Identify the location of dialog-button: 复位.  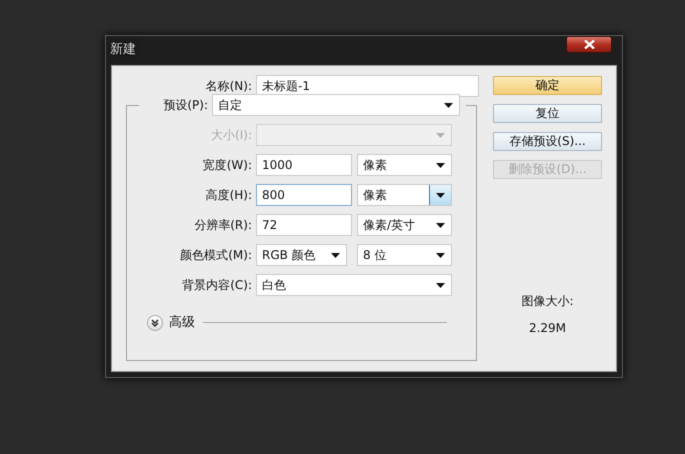
(547, 113).